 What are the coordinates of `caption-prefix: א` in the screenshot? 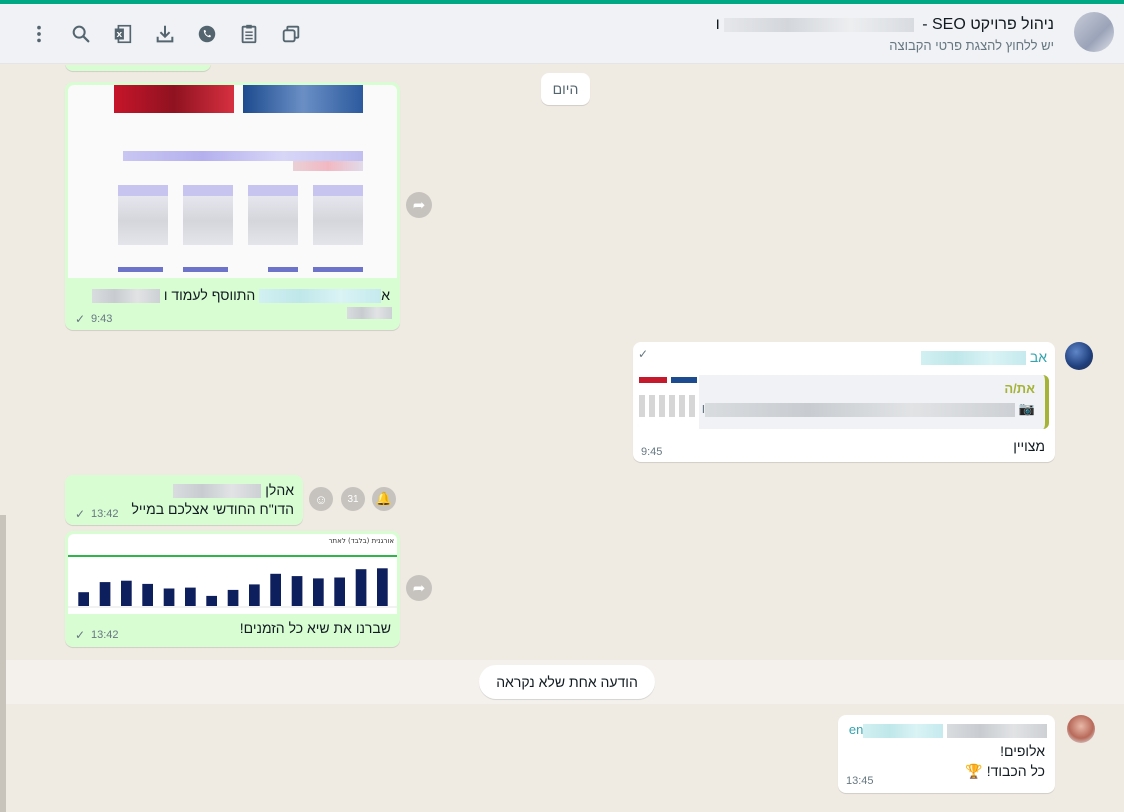 It's located at (385, 295).